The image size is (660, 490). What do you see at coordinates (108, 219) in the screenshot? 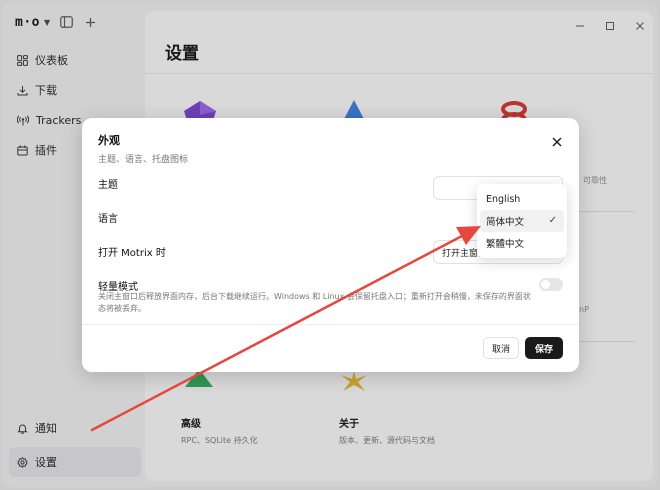
I see `language-label: 语言` at bounding box center [108, 219].